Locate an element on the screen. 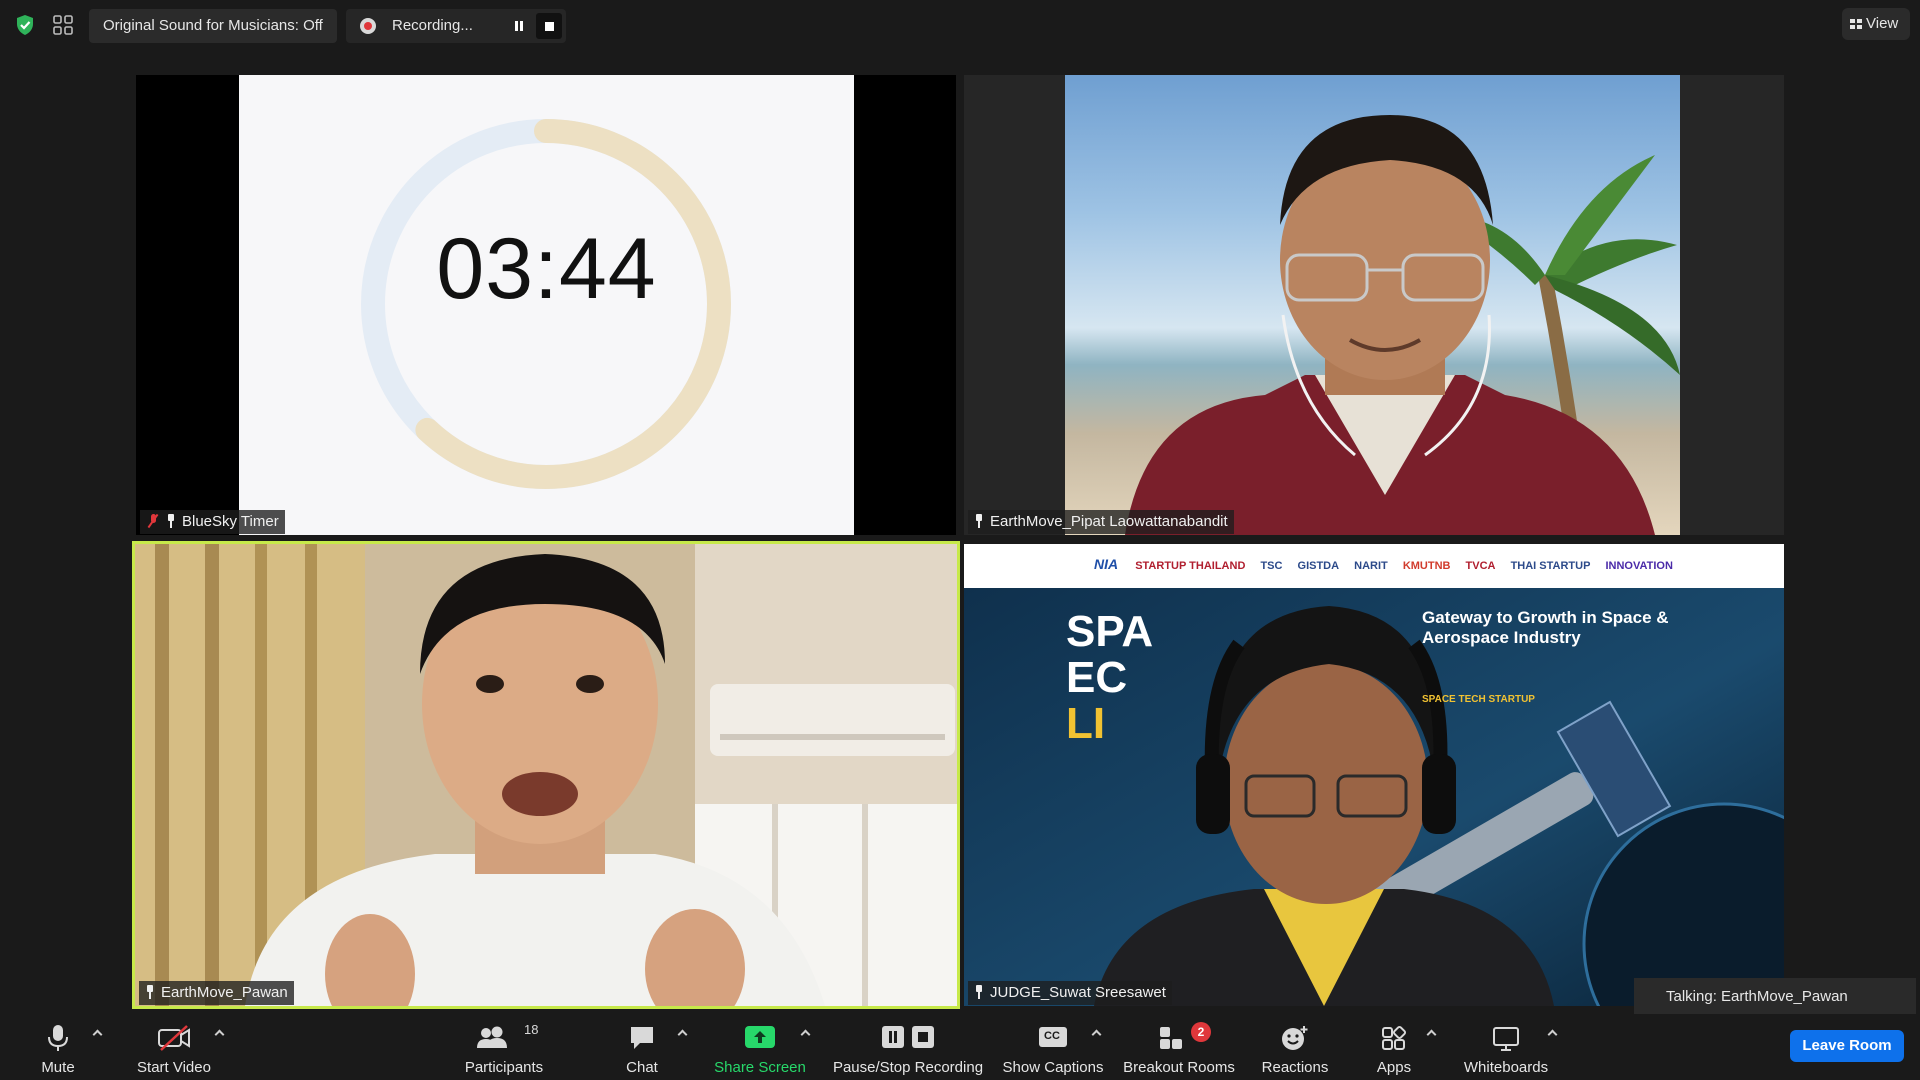  participant-name: EarthMove_Pawan is located at coordinates (224, 992).